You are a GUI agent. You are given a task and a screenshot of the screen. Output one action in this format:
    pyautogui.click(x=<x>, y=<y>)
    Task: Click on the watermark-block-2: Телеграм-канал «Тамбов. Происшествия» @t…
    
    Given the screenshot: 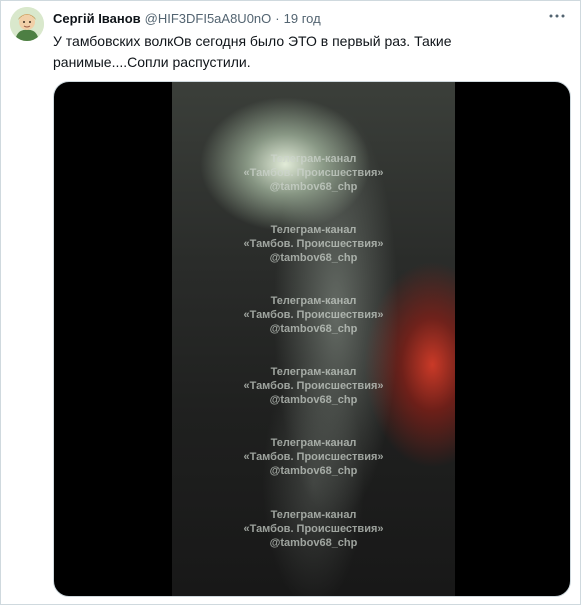 What is the action you would take?
    pyautogui.click(x=313, y=244)
    